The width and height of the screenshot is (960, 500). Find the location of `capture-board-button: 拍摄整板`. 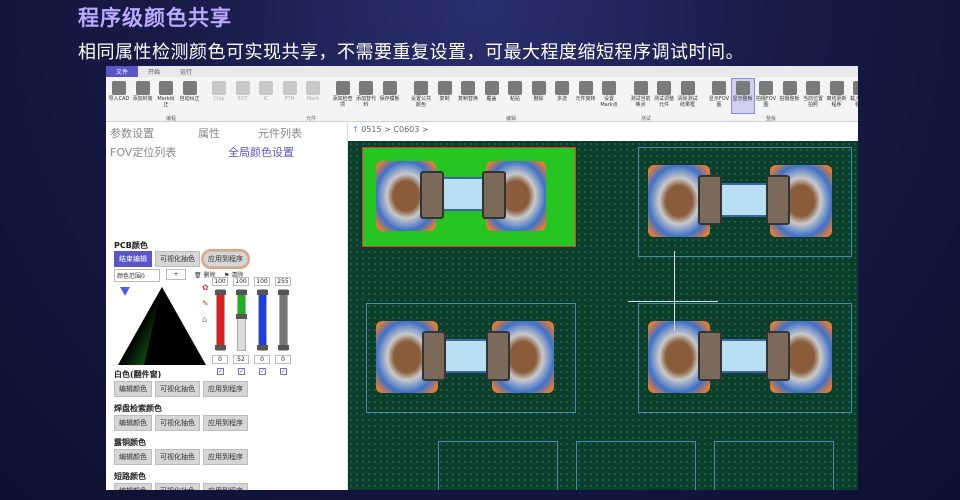

capture-board-button: 拍摄整板 is located at coordinates (790, 96).